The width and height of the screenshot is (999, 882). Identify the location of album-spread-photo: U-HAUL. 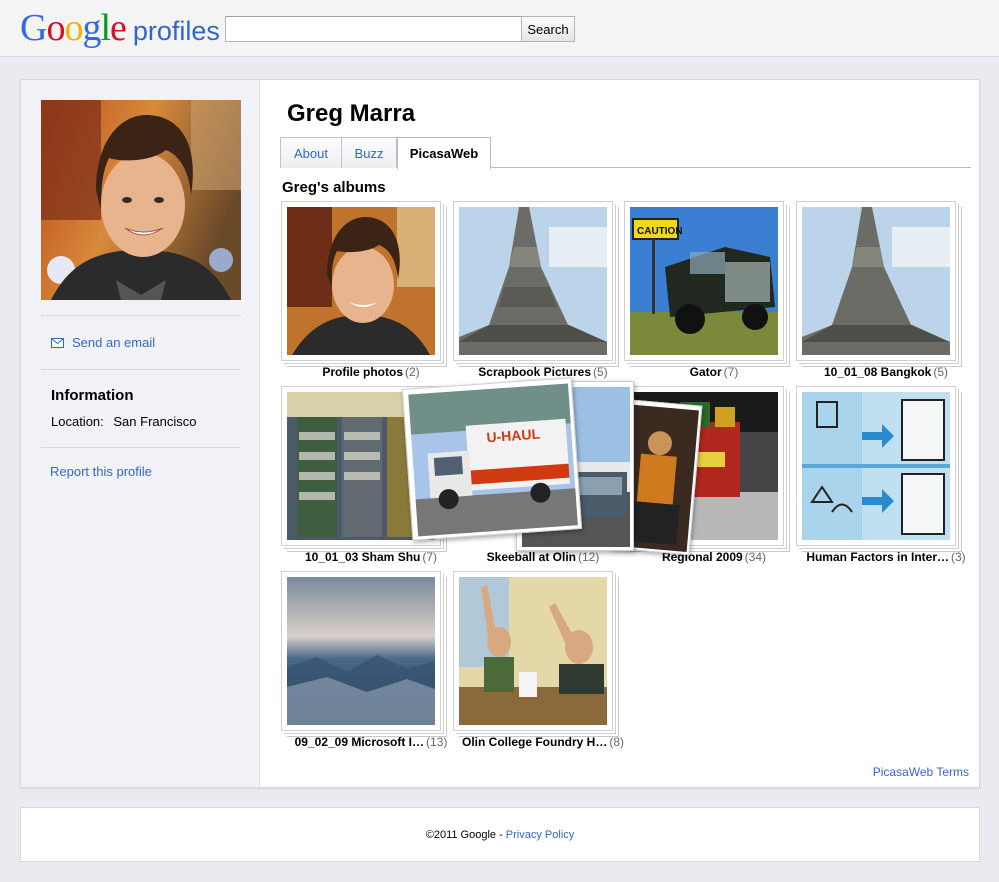
(492, 459).